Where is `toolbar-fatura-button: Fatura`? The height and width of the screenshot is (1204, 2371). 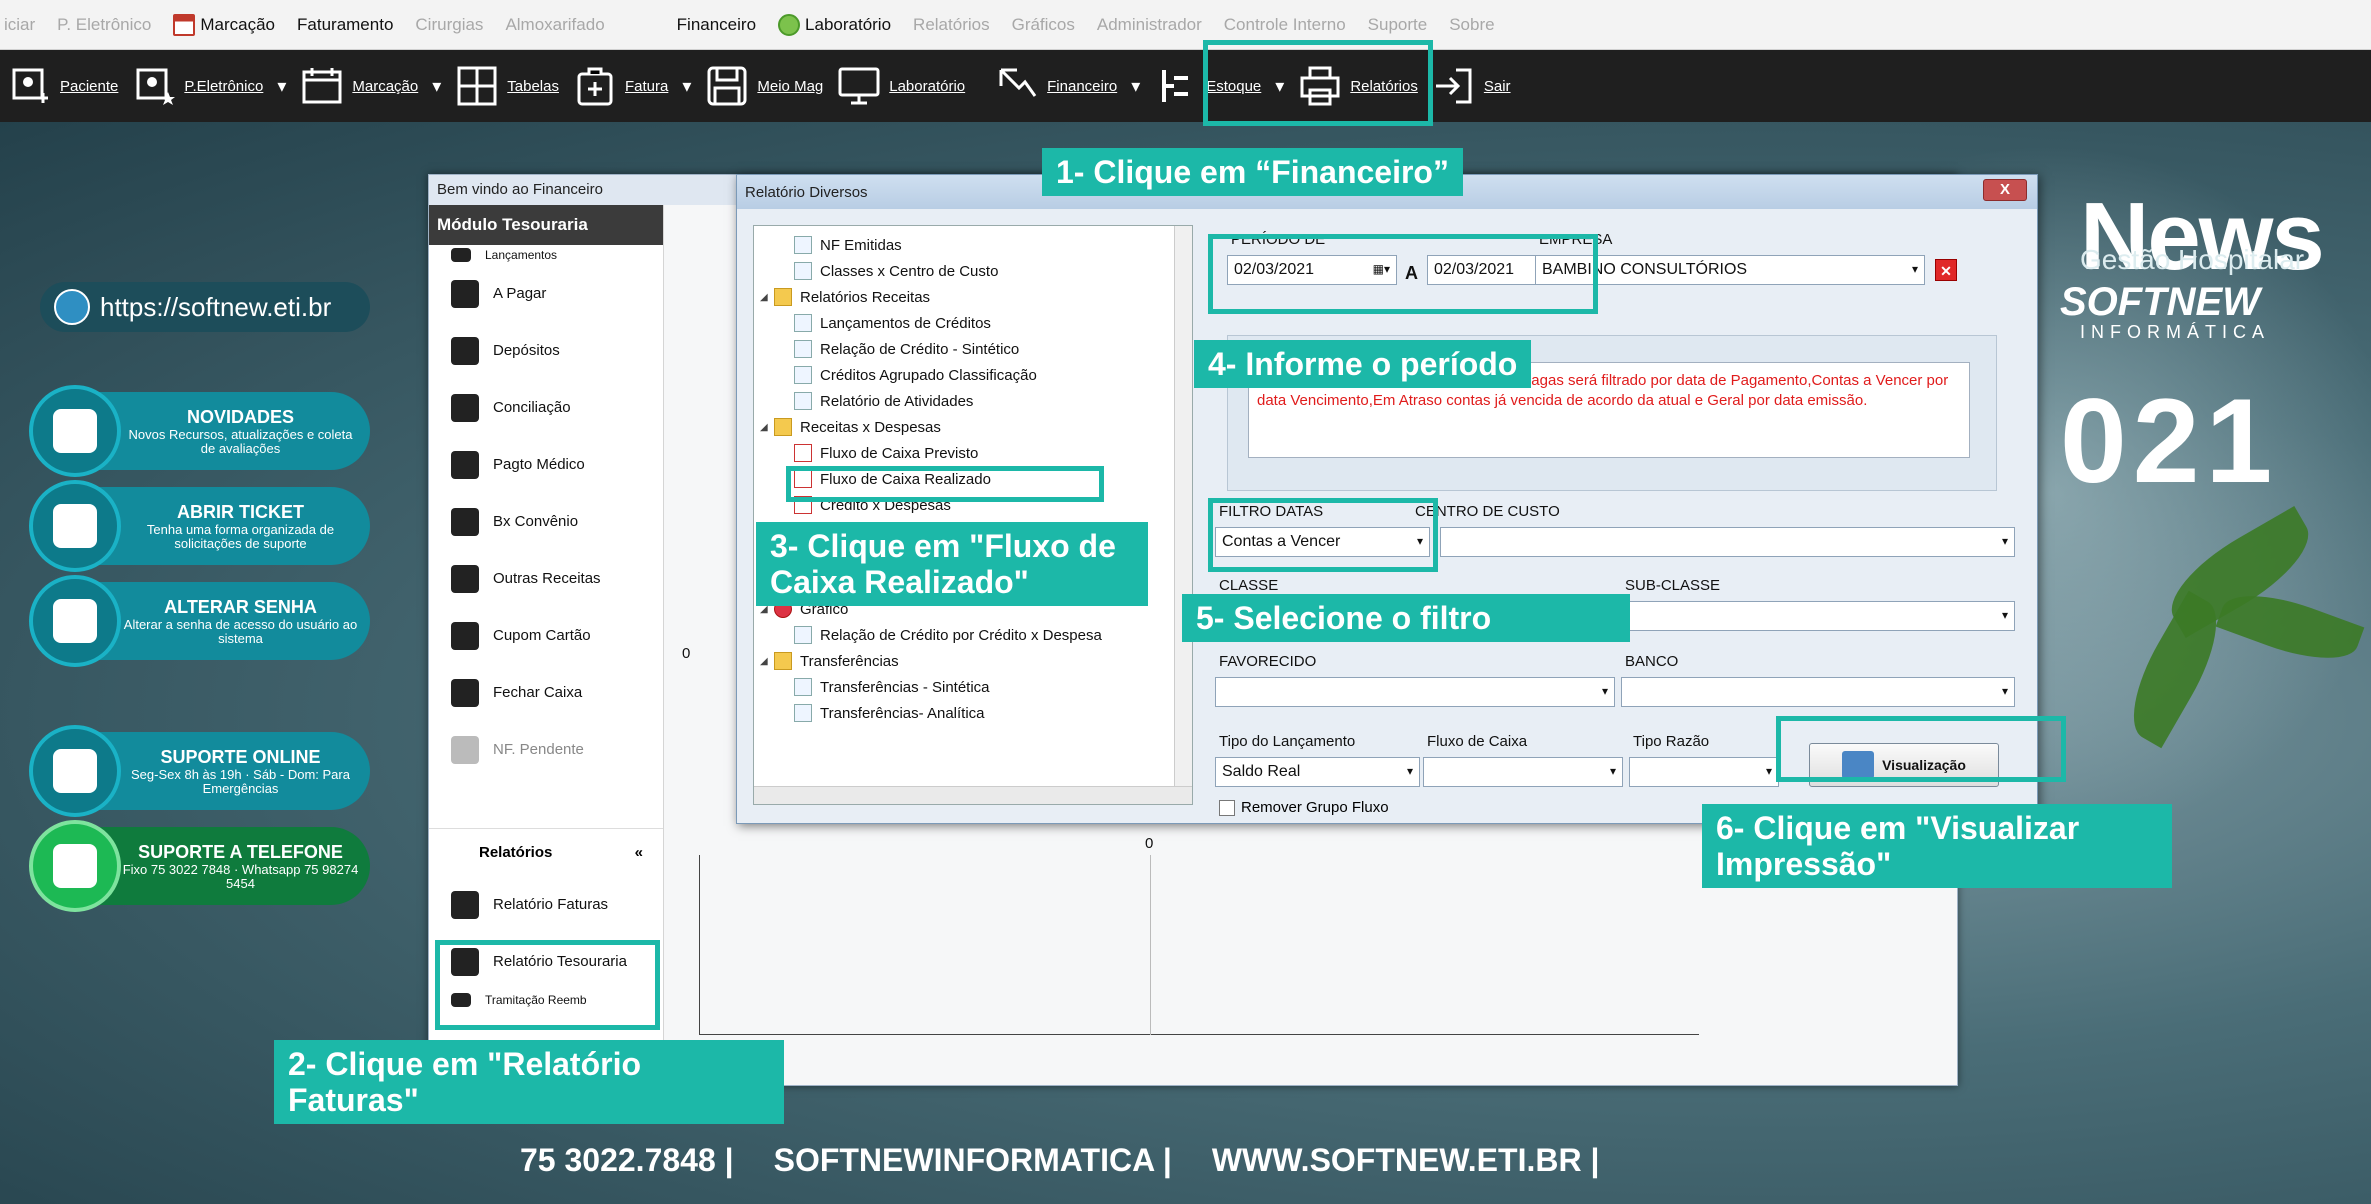
toolbar-fatura-button: Fatura is located at coordinates (620, 86).